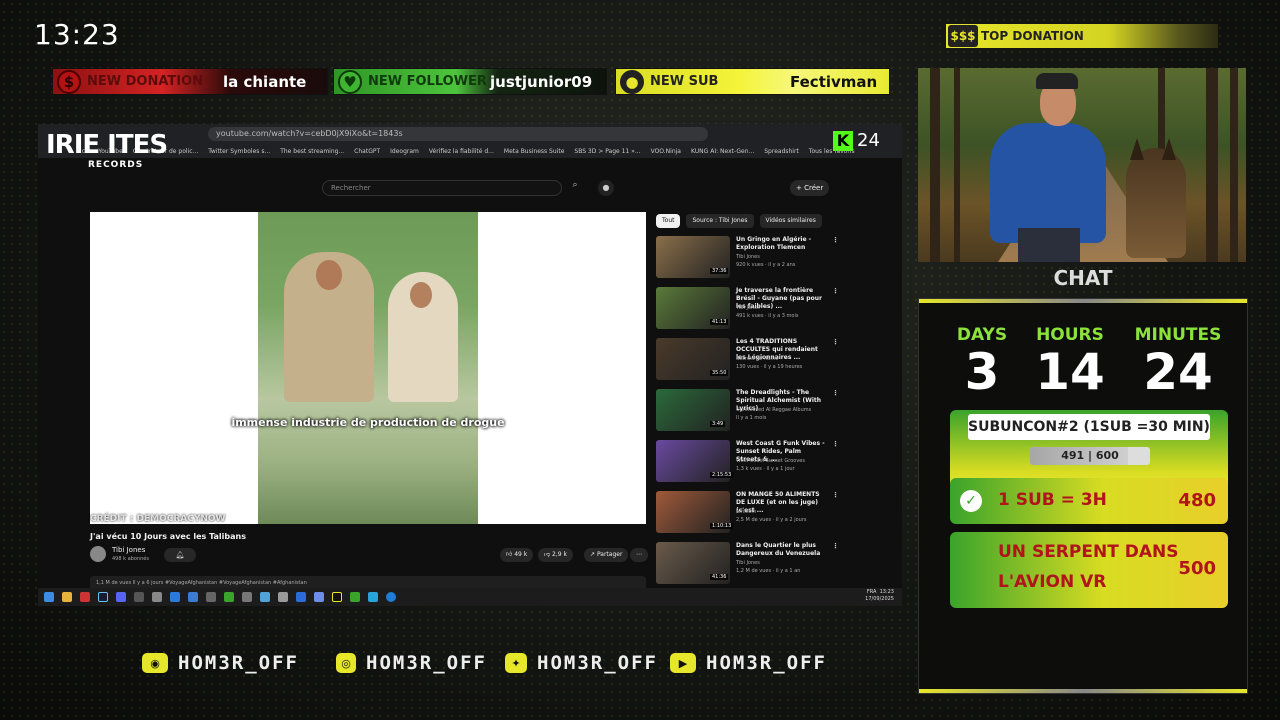 Image resolution: width=1280 pixels, height=720 pixels. I want to click on create-button: + Créer, so click(810, 188).